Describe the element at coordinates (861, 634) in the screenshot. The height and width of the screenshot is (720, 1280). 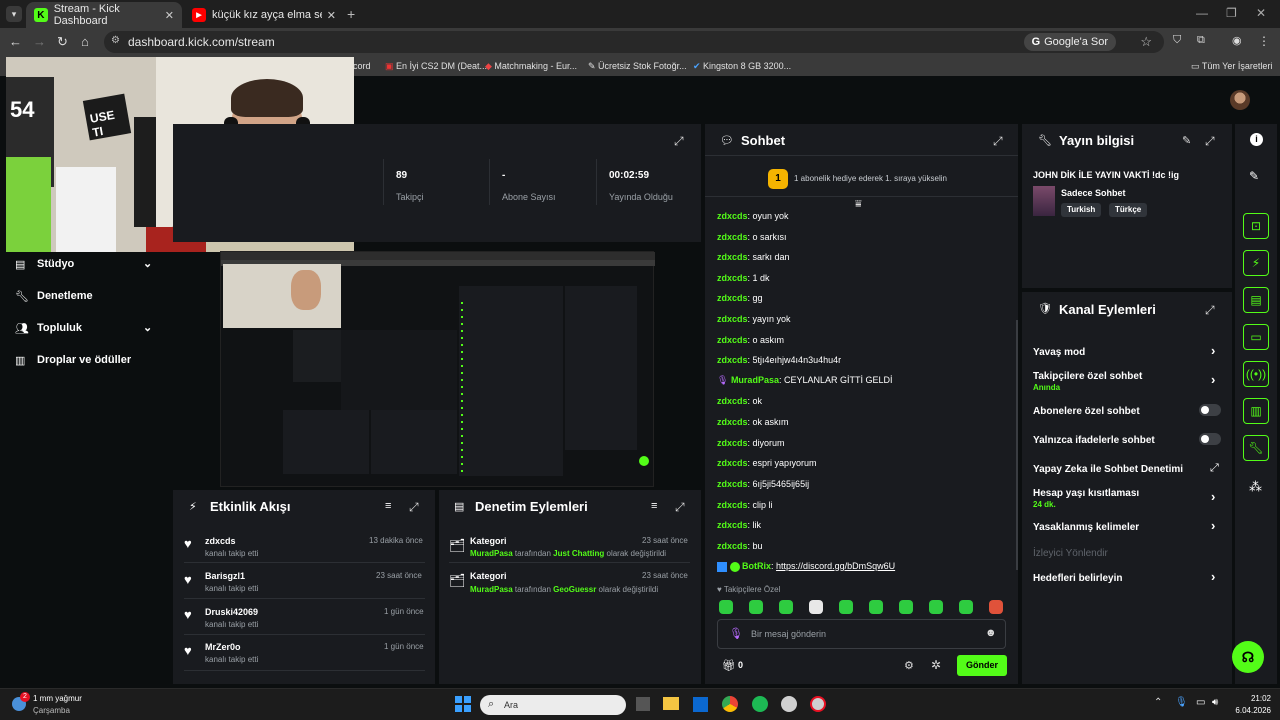
I see `chat-input: 🎙︎ Bir mesaj gönderin ☻` at that location.